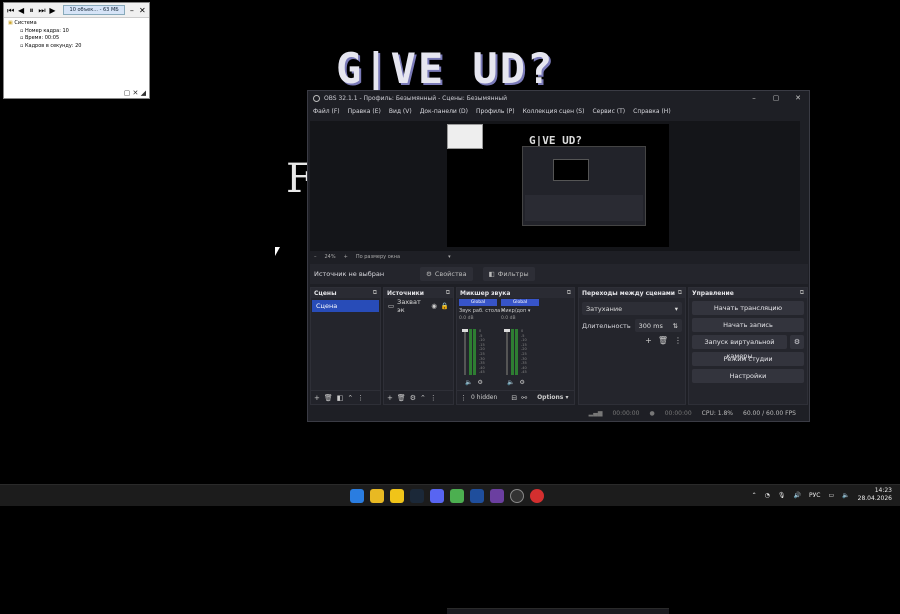  Describe the element at coordinates (76, 24) in the screenshot. I see `tree-root: ▣ Система` at that location.